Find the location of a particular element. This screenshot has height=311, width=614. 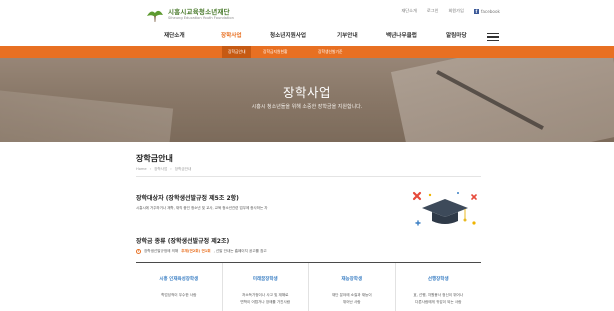

note-suffix: , 선발 안내는 홈페이지 공고를 참고 is located at coordinates (240, 251).